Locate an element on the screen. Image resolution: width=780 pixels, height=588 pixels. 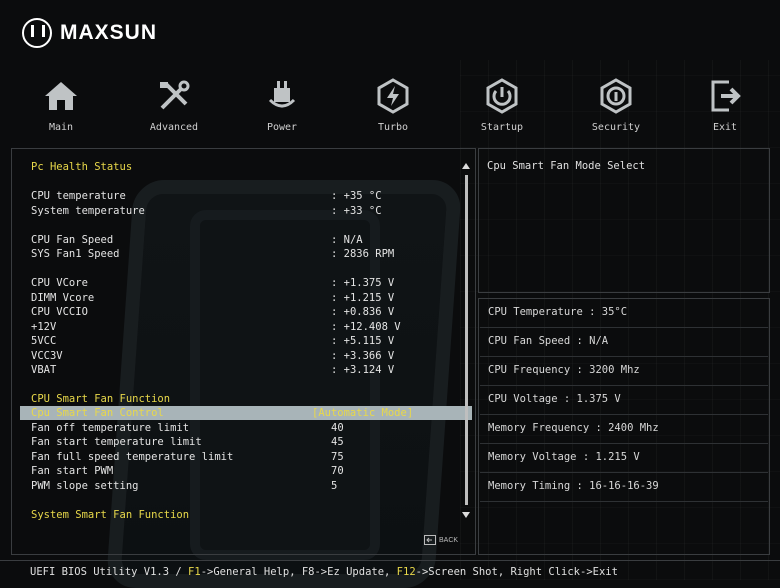
row-label: CPU Fan Speed is located at coordinates (72, 240).